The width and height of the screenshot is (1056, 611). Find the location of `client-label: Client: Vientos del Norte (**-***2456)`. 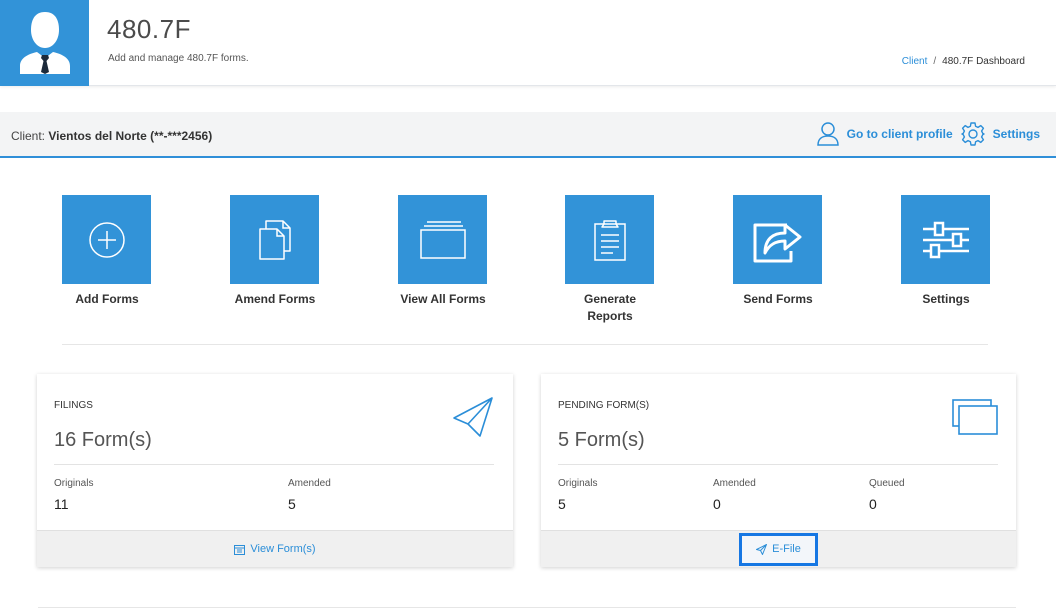

client-label: Client: Vientos del Norte (**-***2456) is located at coordinates (111, 136).